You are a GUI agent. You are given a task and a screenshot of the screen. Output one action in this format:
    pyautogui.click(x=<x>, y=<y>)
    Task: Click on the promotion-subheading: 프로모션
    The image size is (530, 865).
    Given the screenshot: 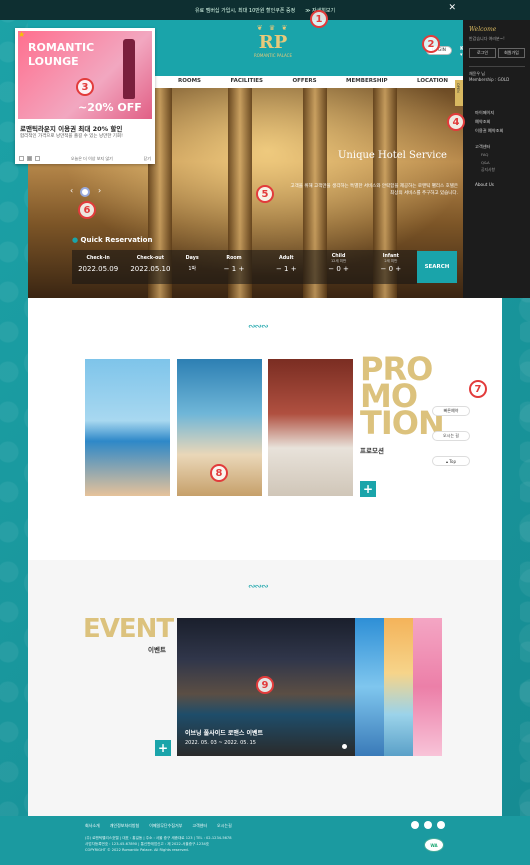 What is the action you would take?
    pyautogui.click(x=372, y=451)
    